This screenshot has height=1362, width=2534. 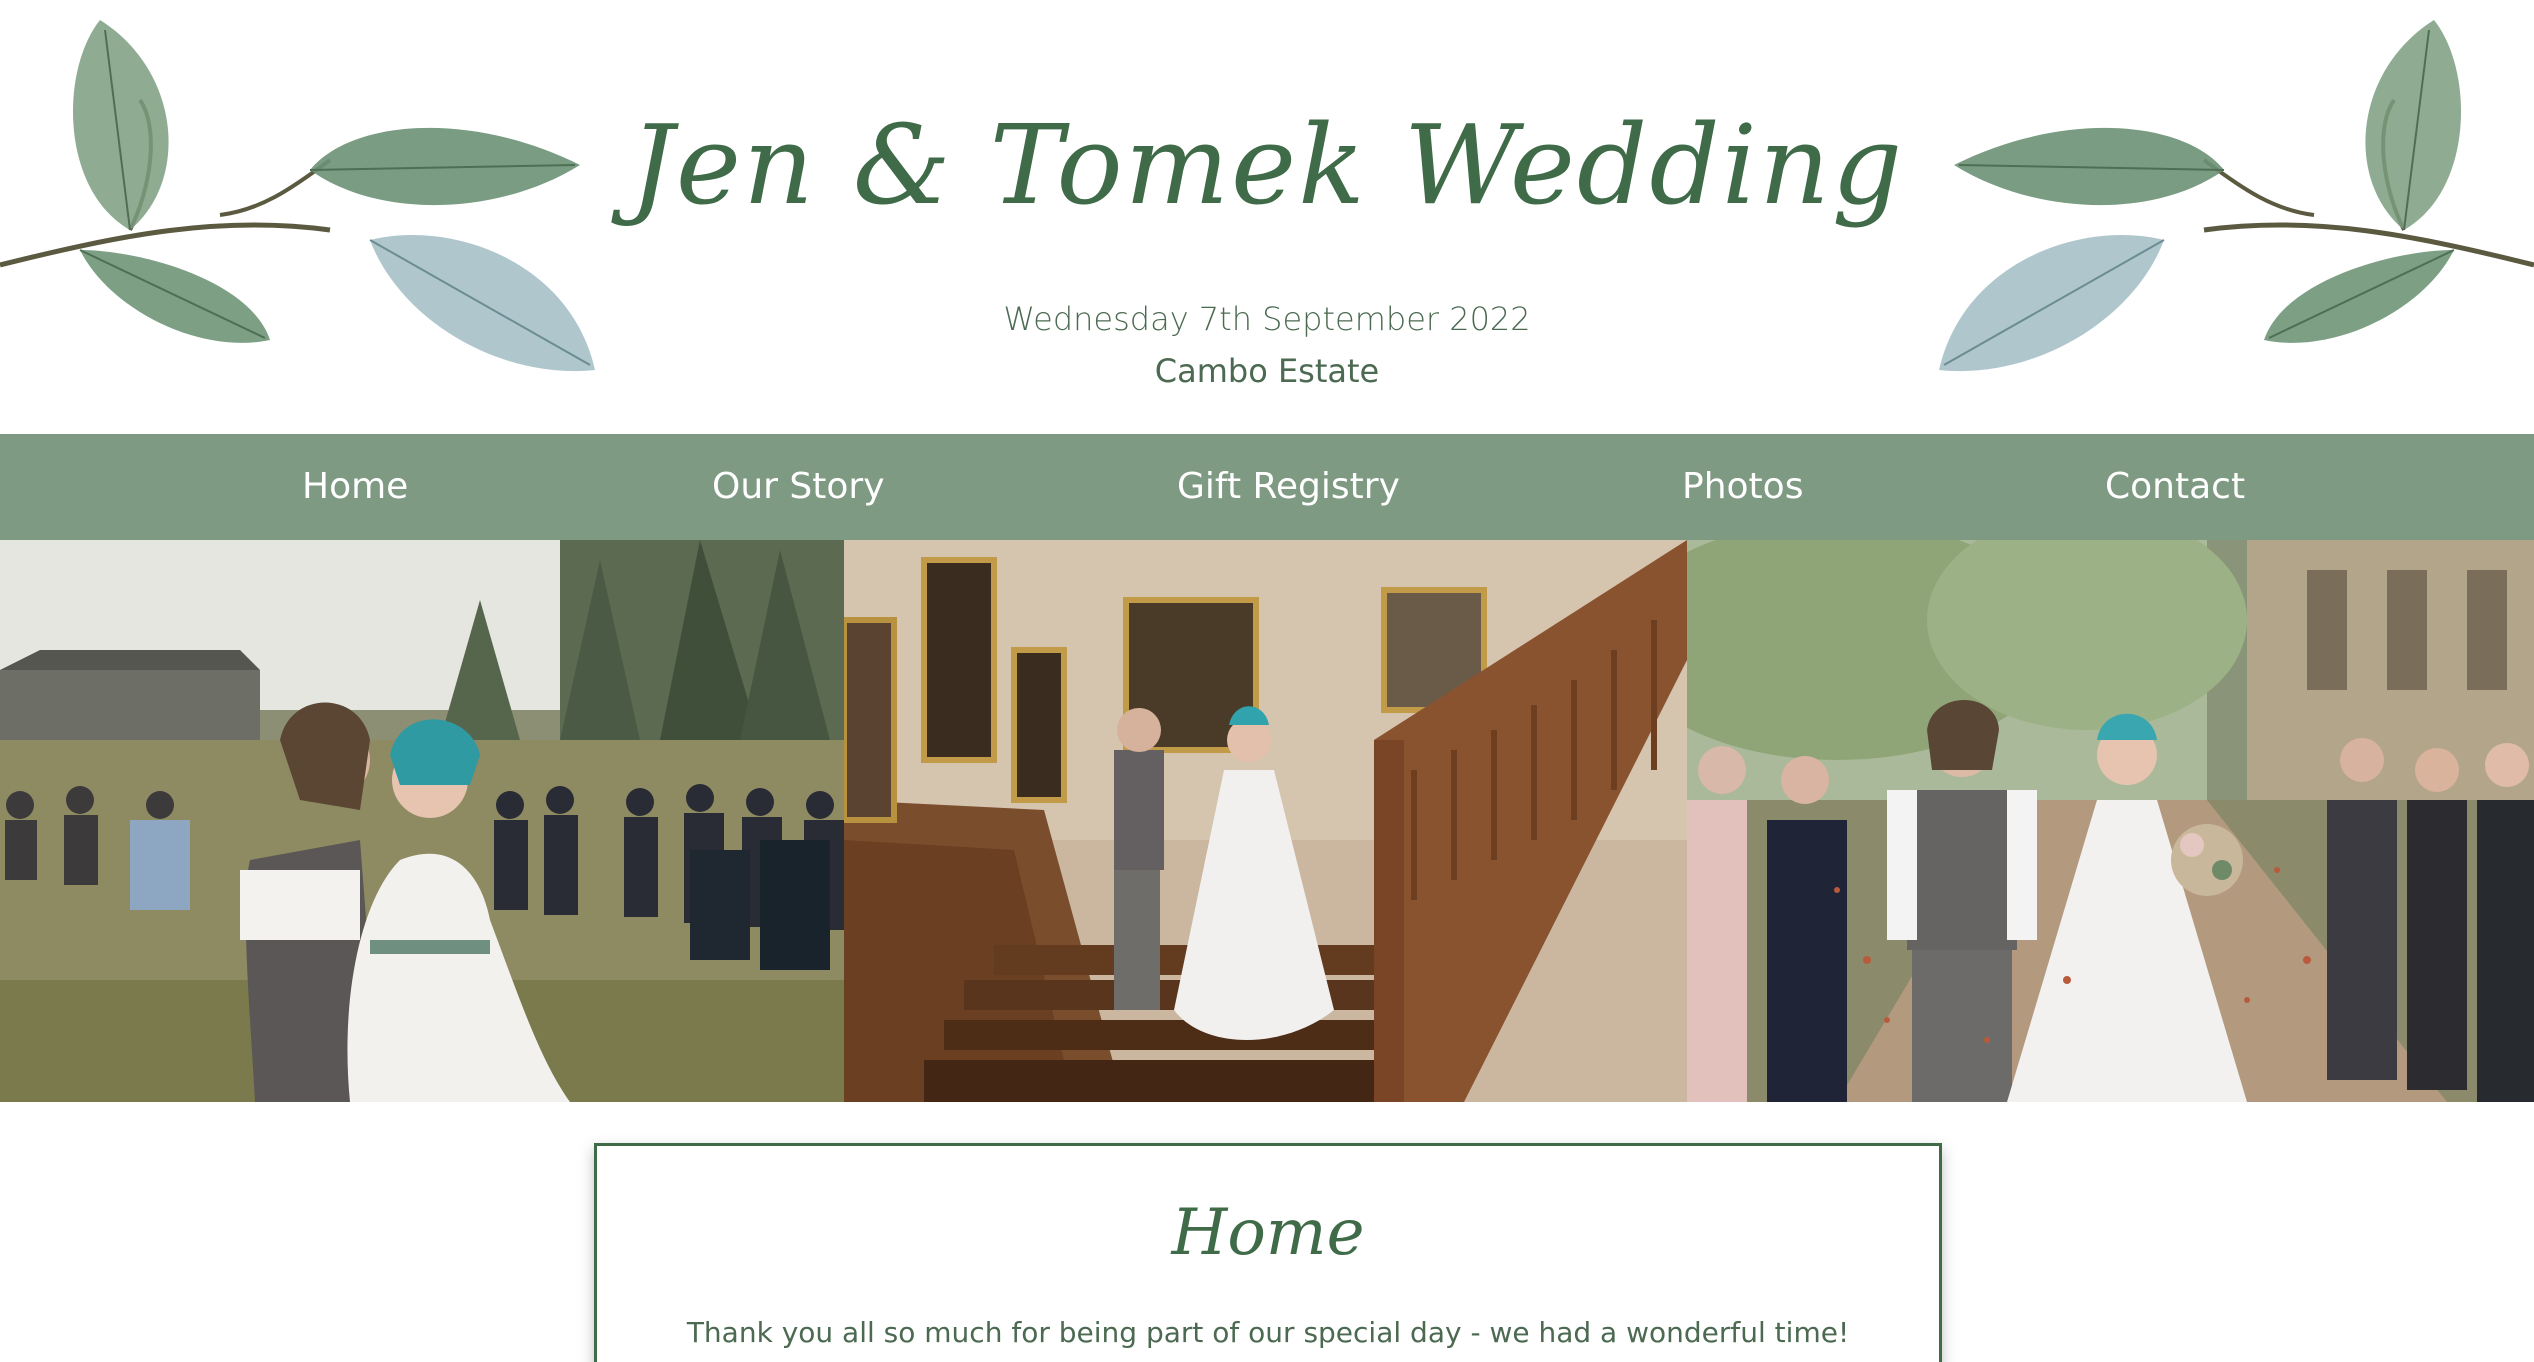 I want to click on photo-ceremony-embrace, so click(x=422, y=821).